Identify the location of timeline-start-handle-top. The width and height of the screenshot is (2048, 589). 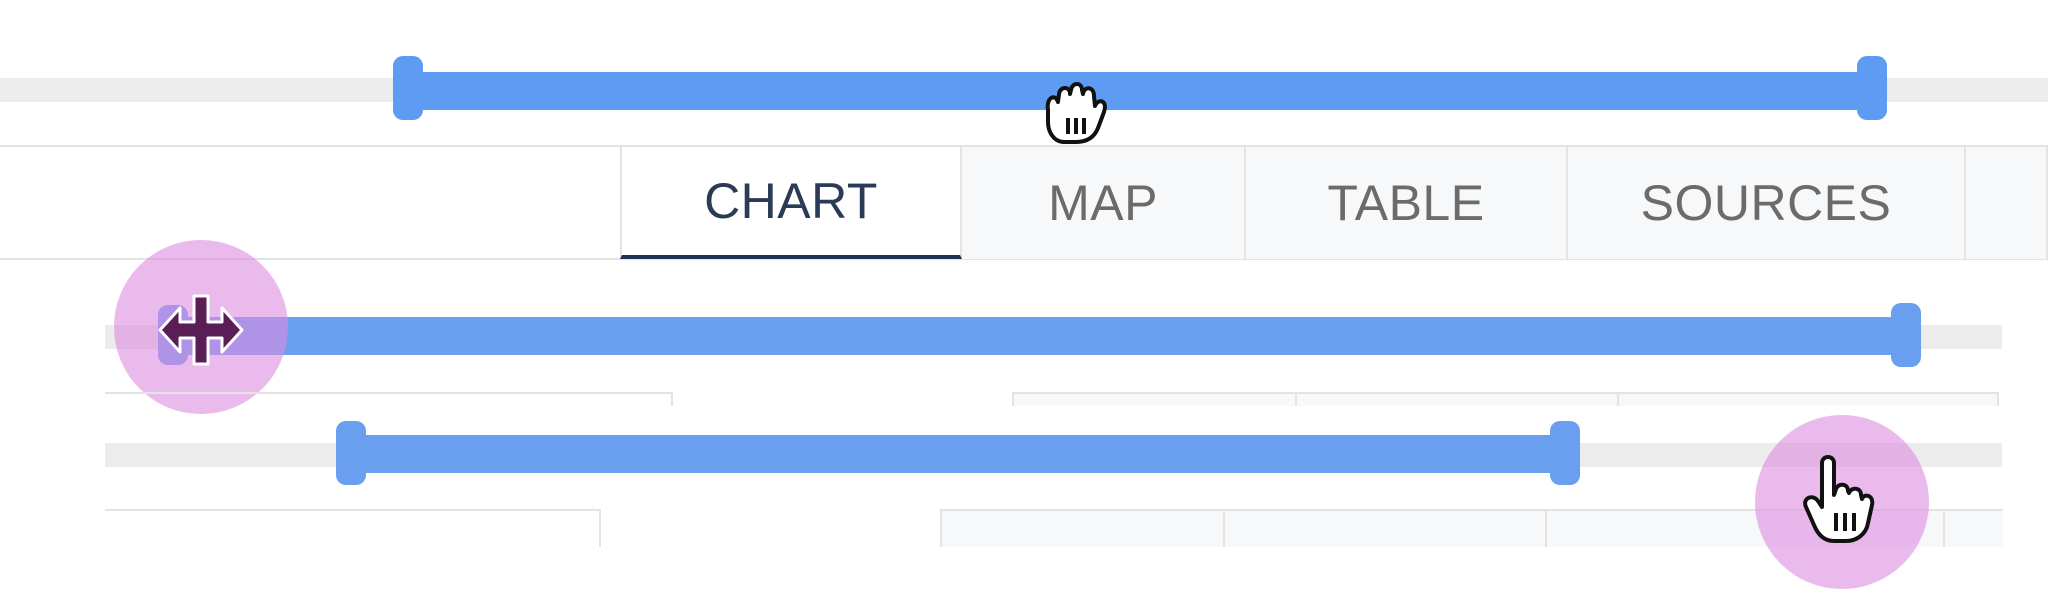
(408, 88).